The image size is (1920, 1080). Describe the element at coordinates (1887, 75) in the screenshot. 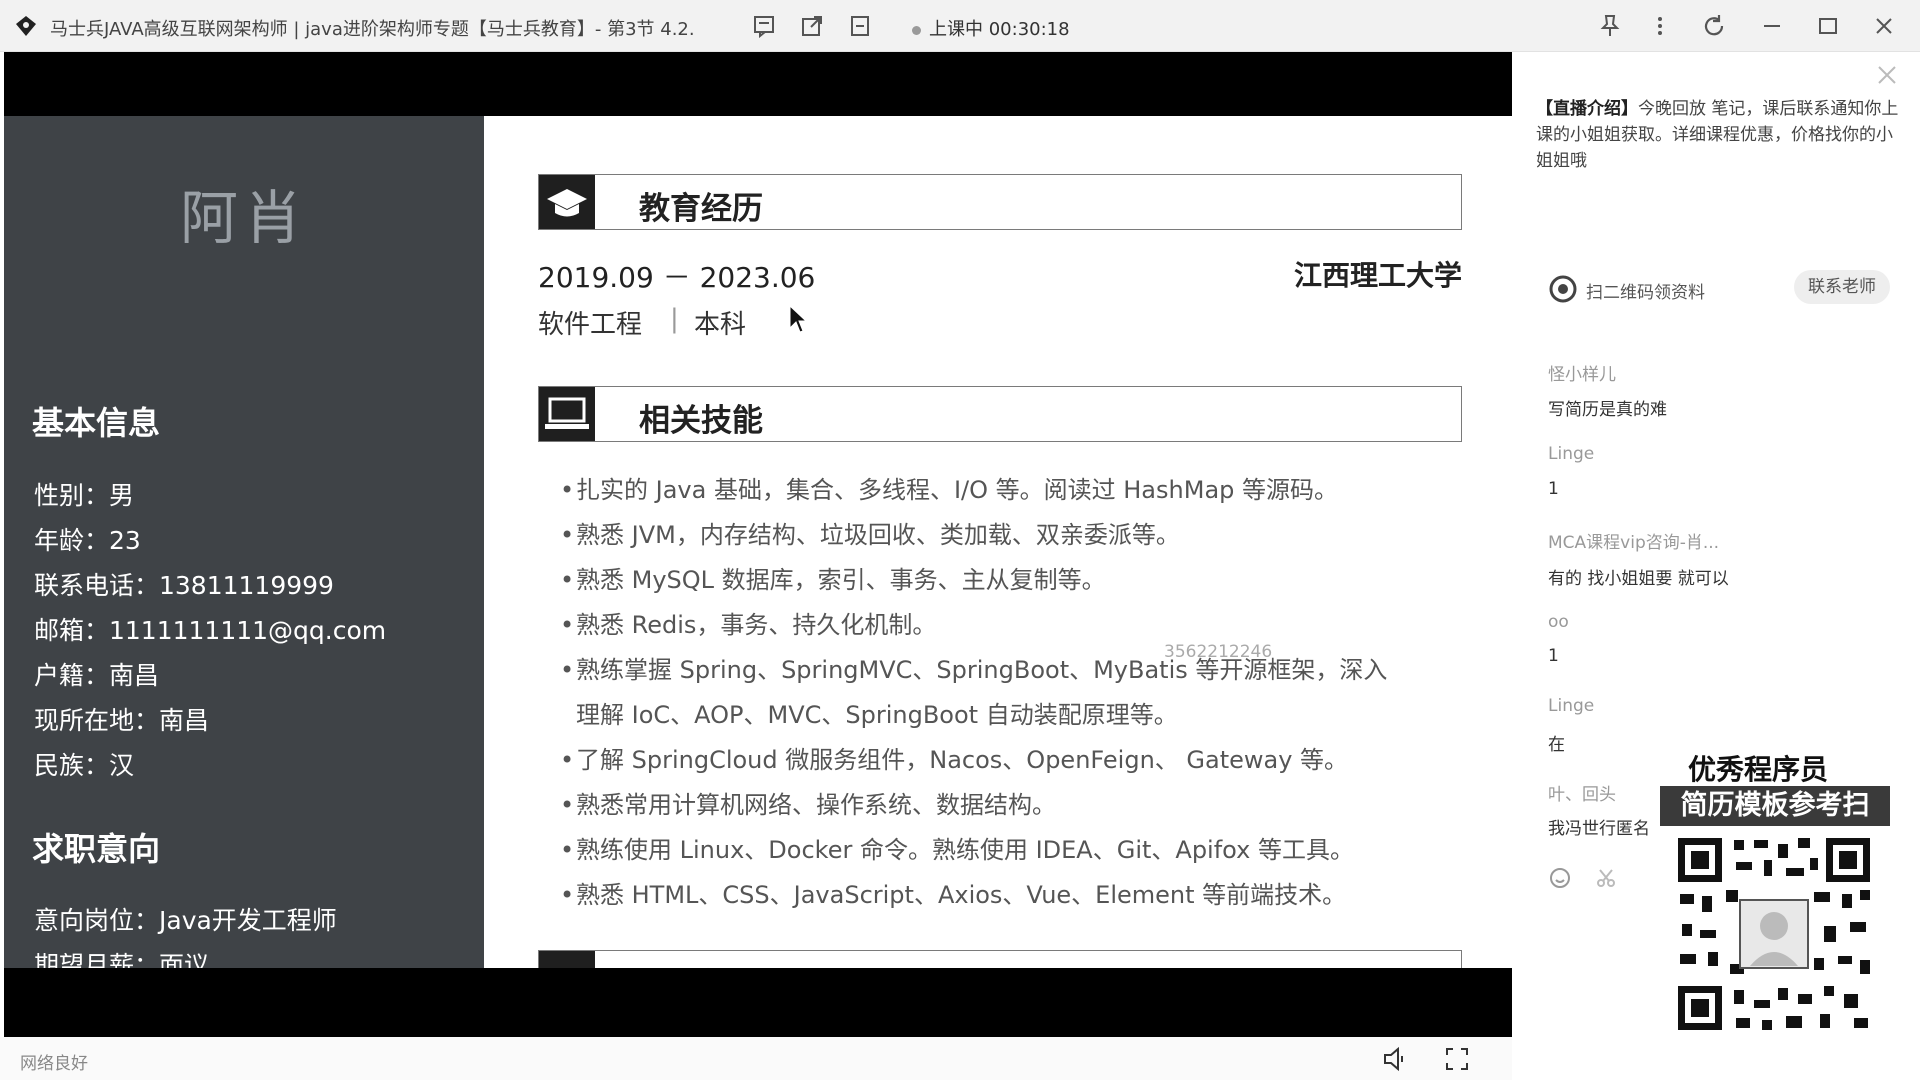

I see `close-panel-icon` at that location.